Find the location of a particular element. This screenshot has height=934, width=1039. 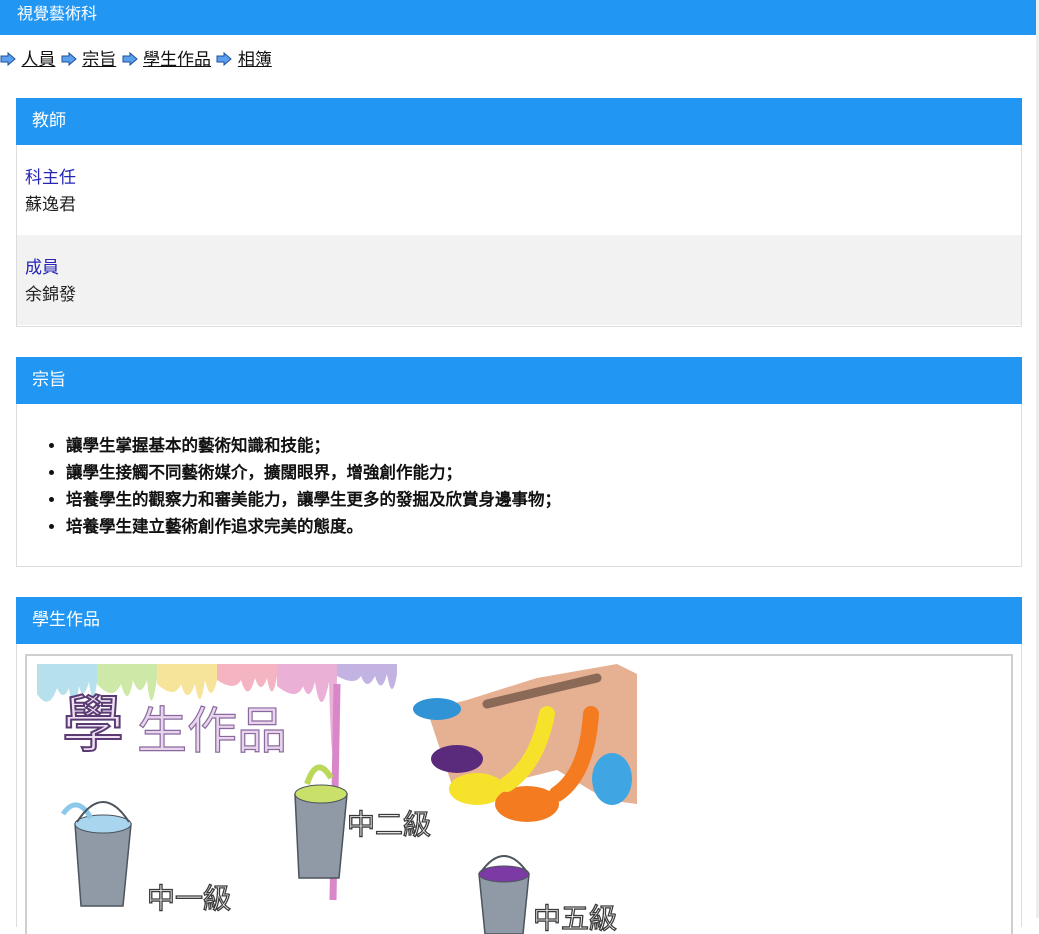

works-panel-title: 學生作品 is located at coordinates (519, 620).